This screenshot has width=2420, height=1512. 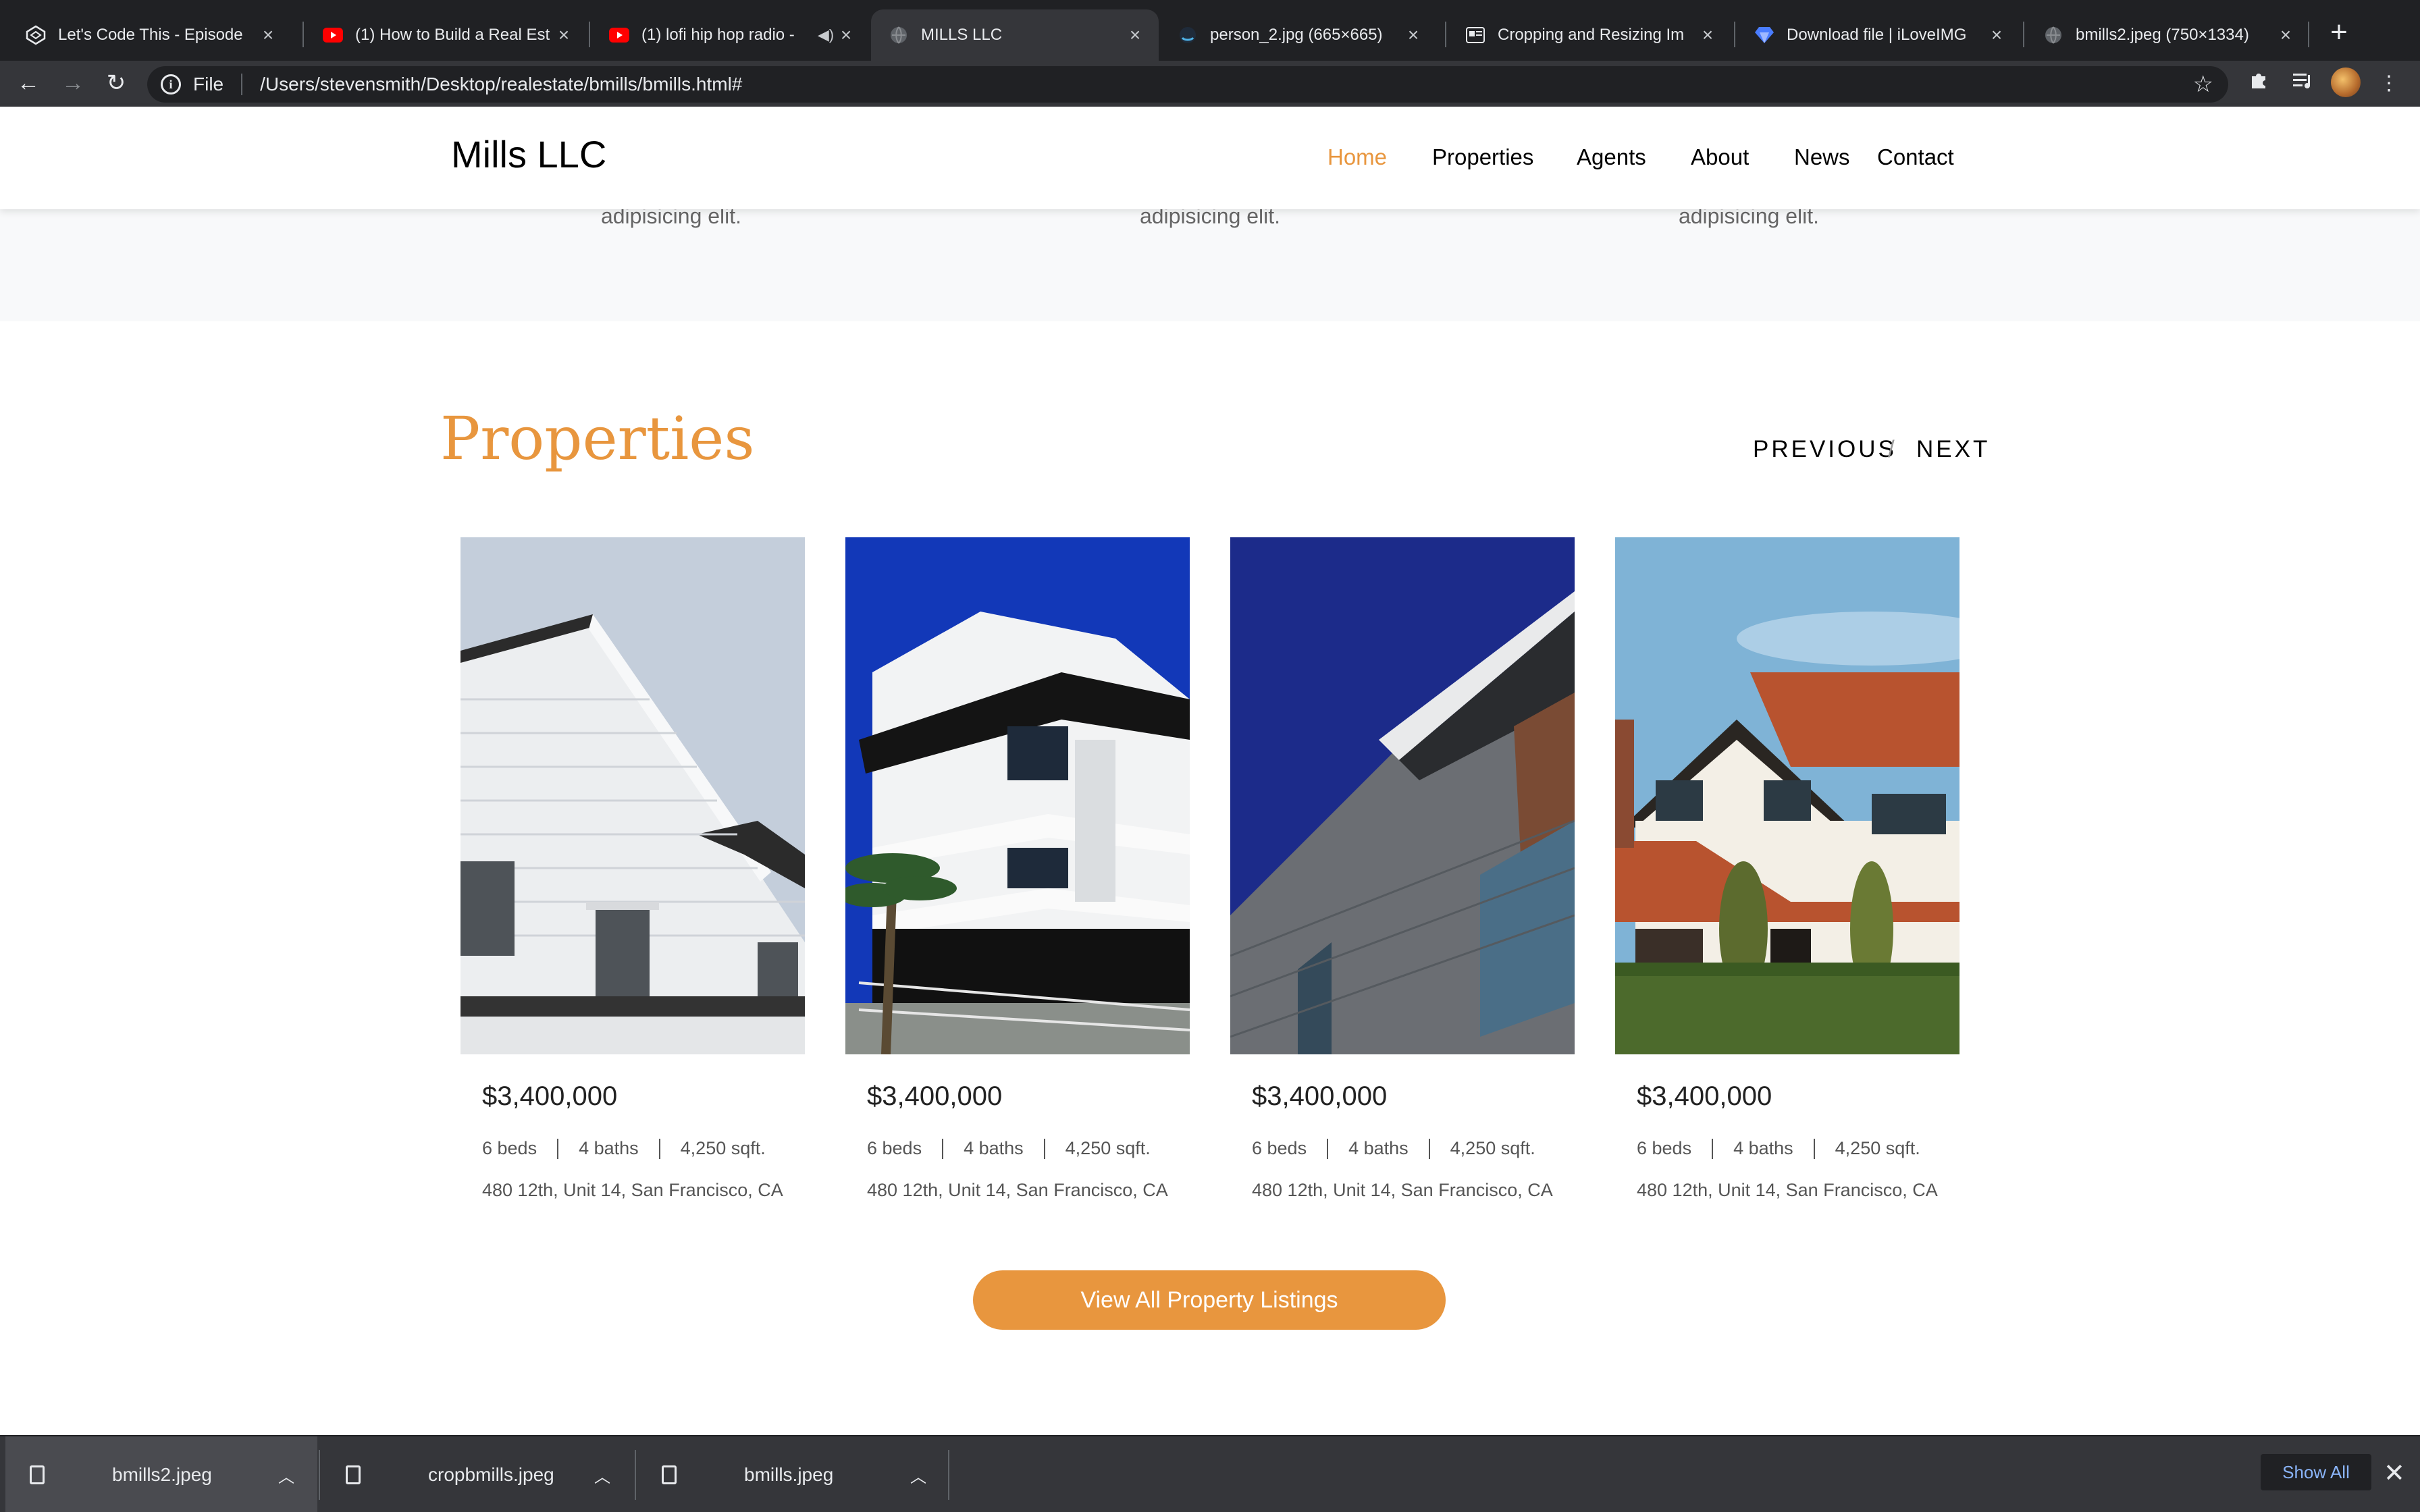 What do you see at coordinates (2259, 84) in the screenshot?
I see `extensions-icon` at bounding box center [2259, 84].